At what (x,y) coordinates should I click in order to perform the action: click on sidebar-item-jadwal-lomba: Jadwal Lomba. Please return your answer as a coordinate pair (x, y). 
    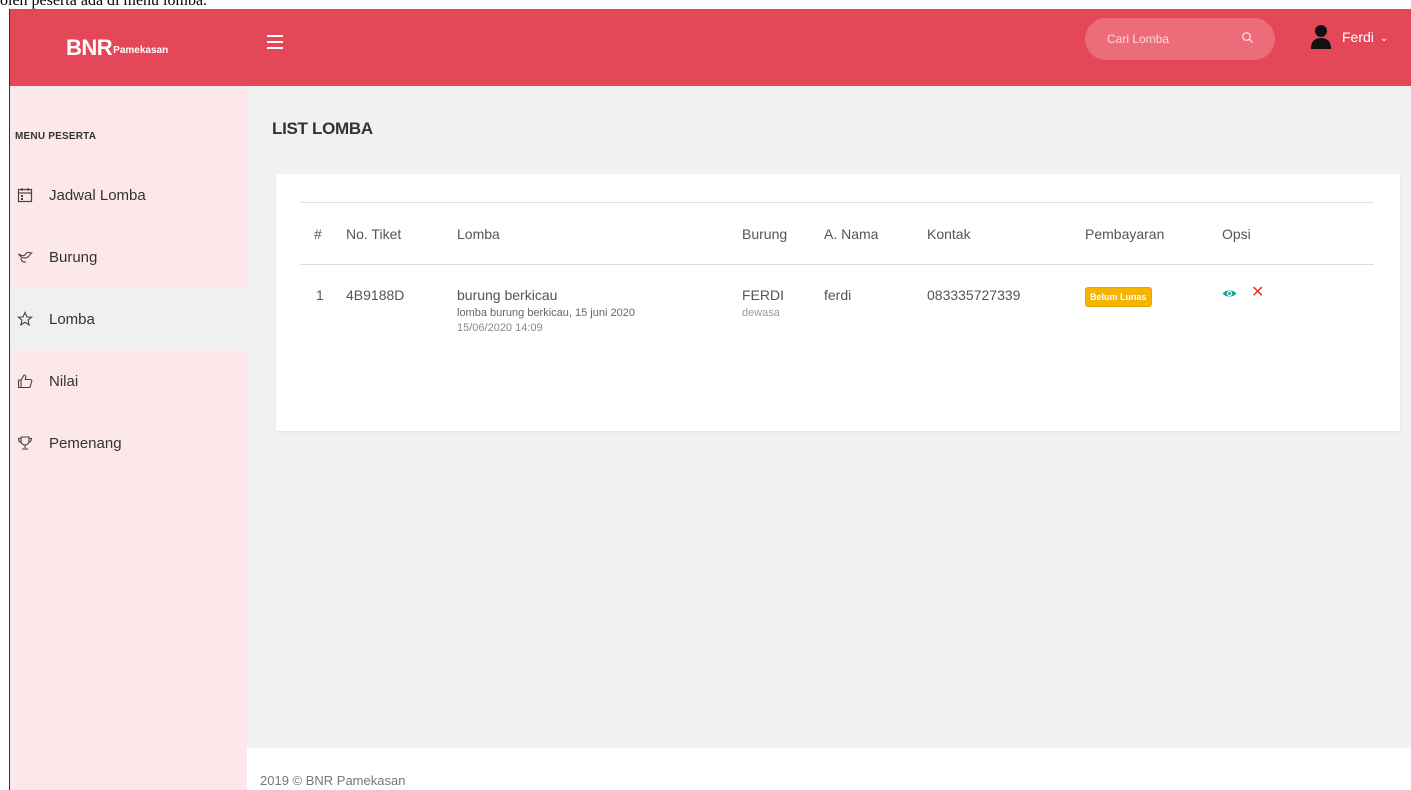
    Looking at the image, I should click on (128, 195).